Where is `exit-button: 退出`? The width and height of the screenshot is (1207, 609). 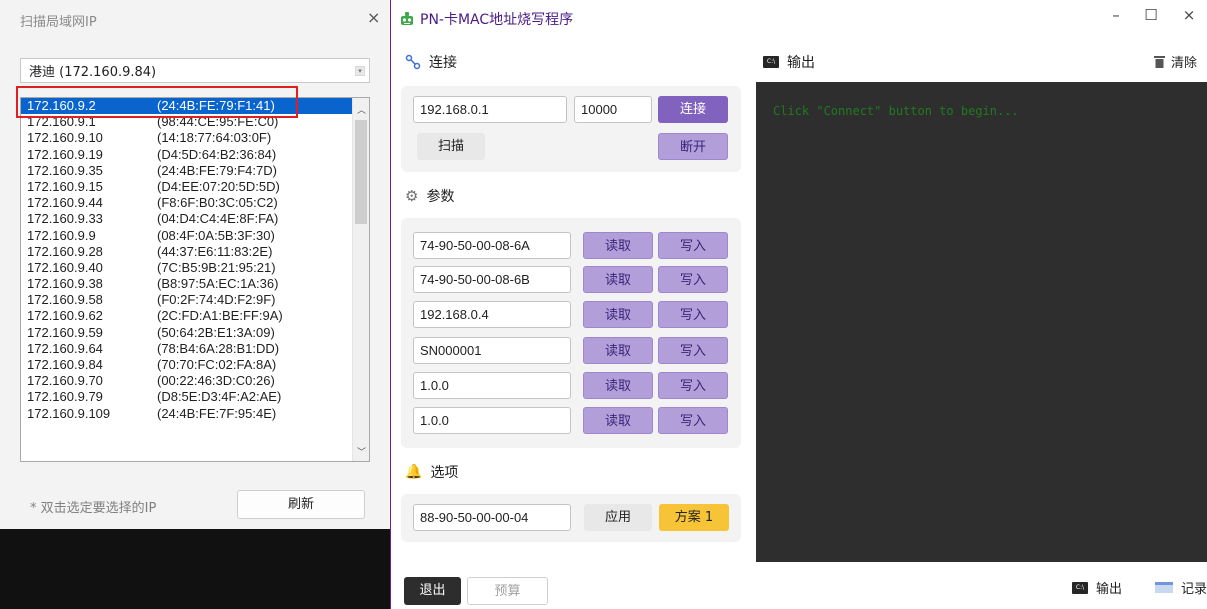 exit-button: 退出 is located at coordinates (432, 591).